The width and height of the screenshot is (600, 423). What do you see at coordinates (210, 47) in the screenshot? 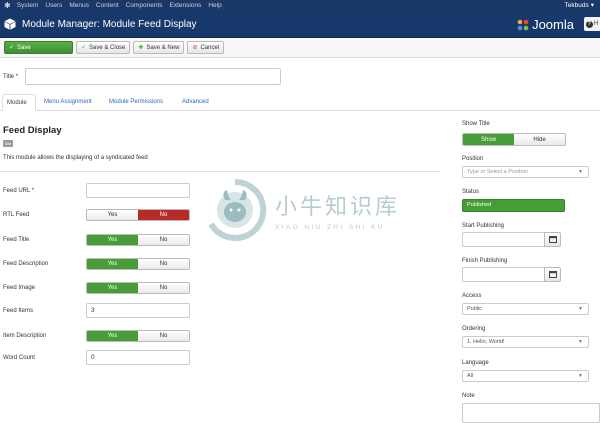
I see `cancel-label: Cancel` at bounding box center [210, 47].